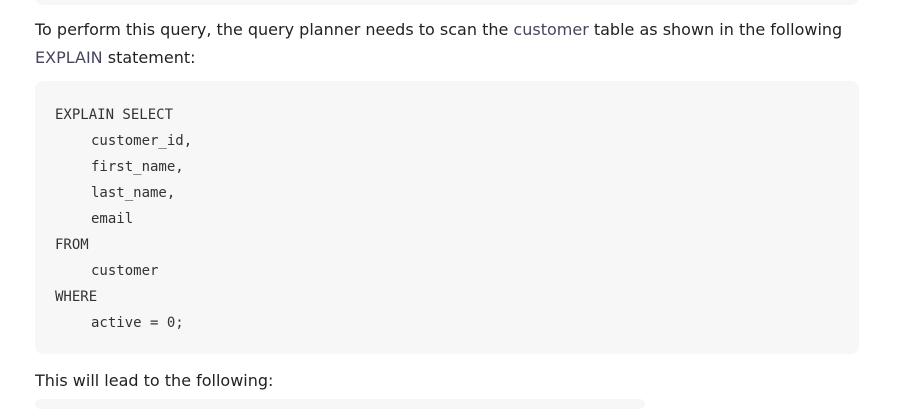 The width and height of the screenshot is (904, 409). I want to click on code-line: EXPLAIN SELECT, so click(114, 115).